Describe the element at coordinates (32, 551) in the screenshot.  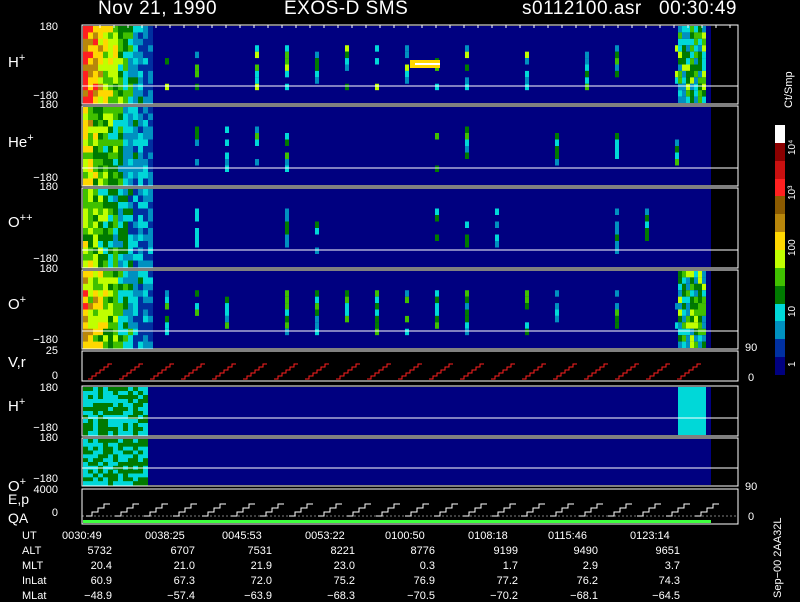
I see `ephemeris-row-label: ALT` at that location.